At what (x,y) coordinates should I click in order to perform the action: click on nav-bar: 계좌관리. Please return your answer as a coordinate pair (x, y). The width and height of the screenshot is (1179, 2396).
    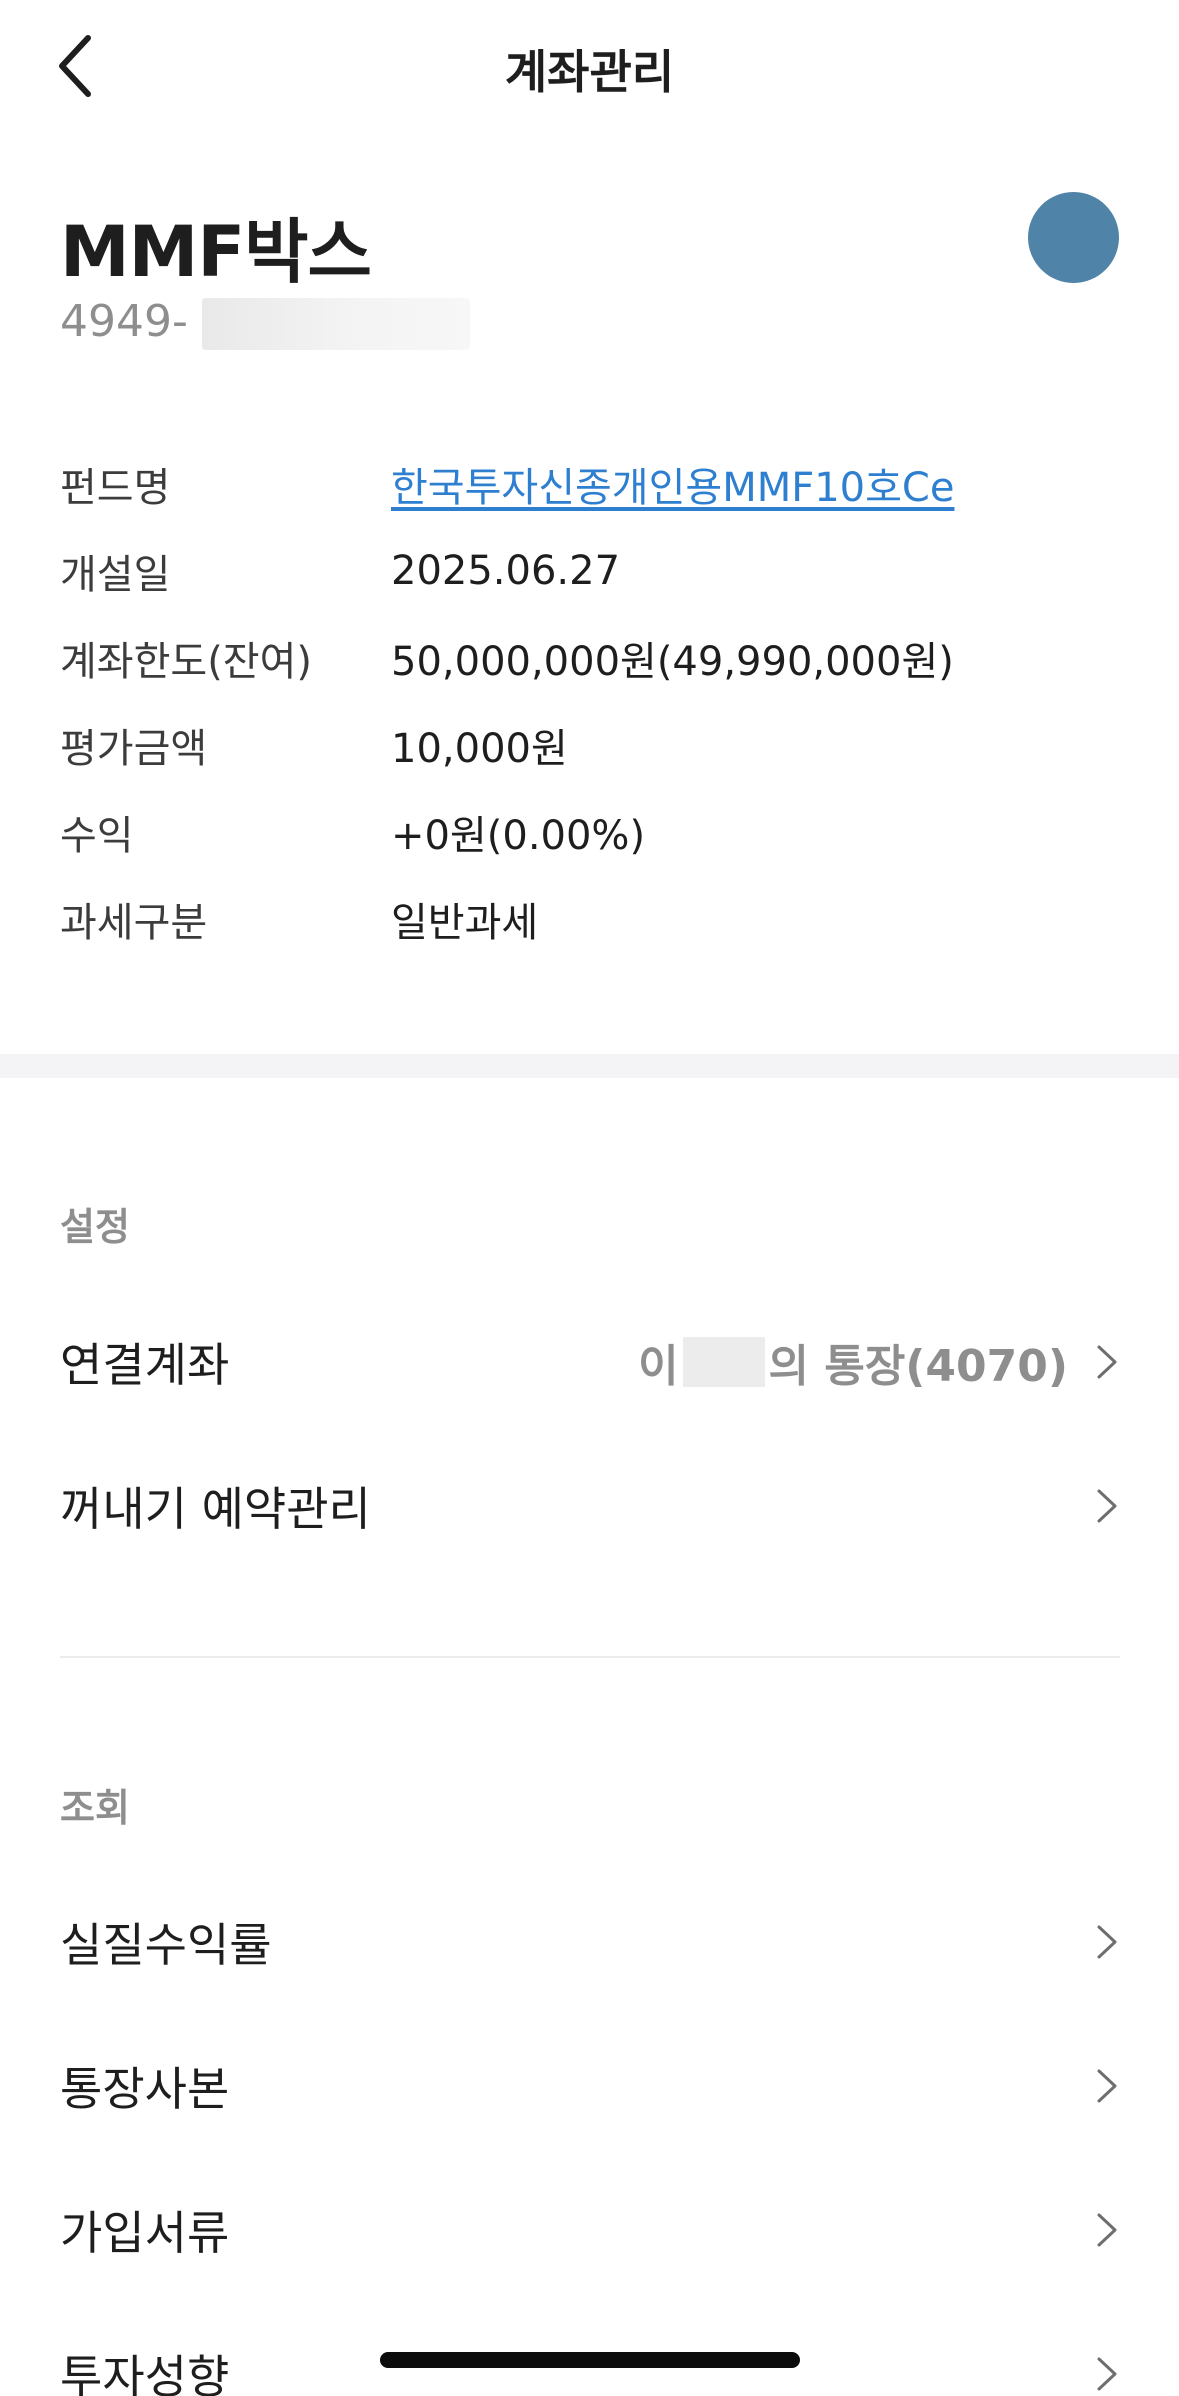
    Looking at the image, I should click on (589, 70).